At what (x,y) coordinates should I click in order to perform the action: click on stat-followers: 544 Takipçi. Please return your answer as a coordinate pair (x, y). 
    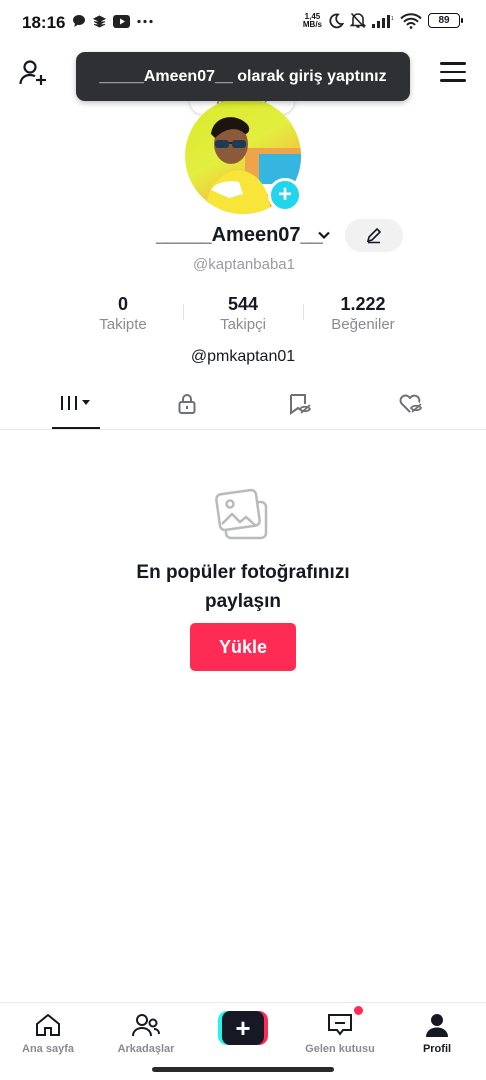
    Looking at the image, I should click on (243, 313).